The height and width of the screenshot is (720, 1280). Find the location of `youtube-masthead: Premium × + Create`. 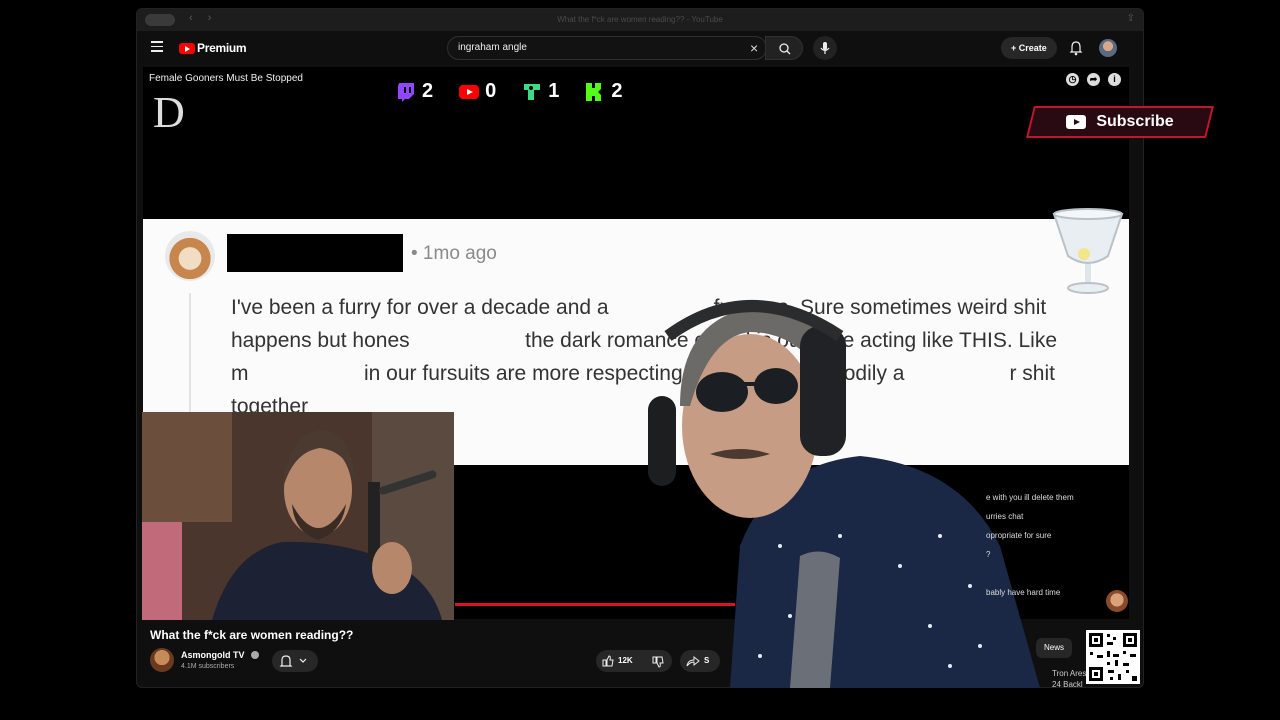

youtube-masthead: Premium × + Create is located at coordinates (640, 48).